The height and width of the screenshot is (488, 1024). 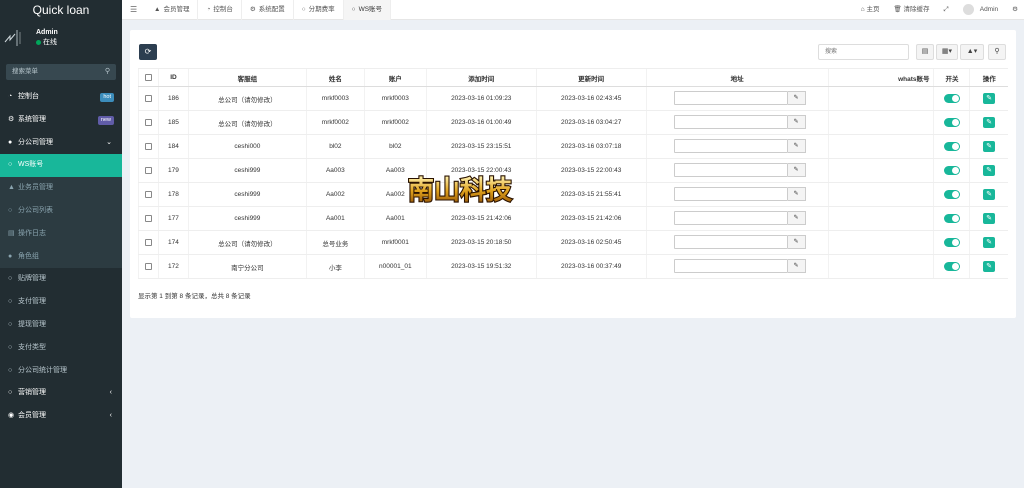 What do you see at coordinates (591, 77) in the screenshot?
I see `column-header: 更新时间` at bounding box center [591, 77].